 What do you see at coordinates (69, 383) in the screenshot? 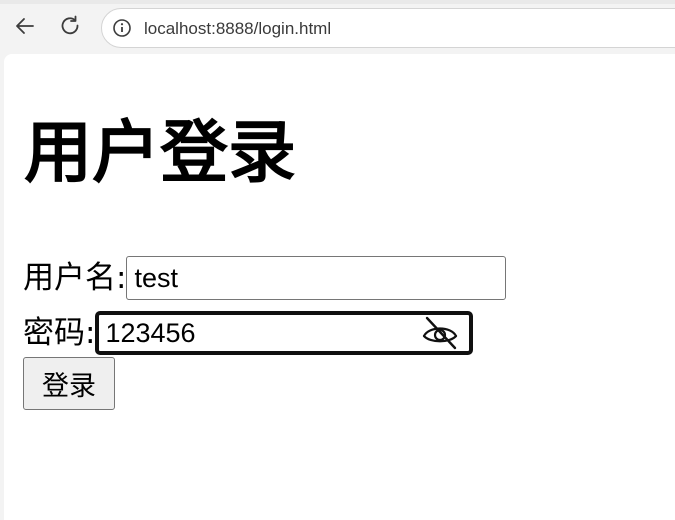
I see `login-button: 登录` at bounding box center [69, 383].